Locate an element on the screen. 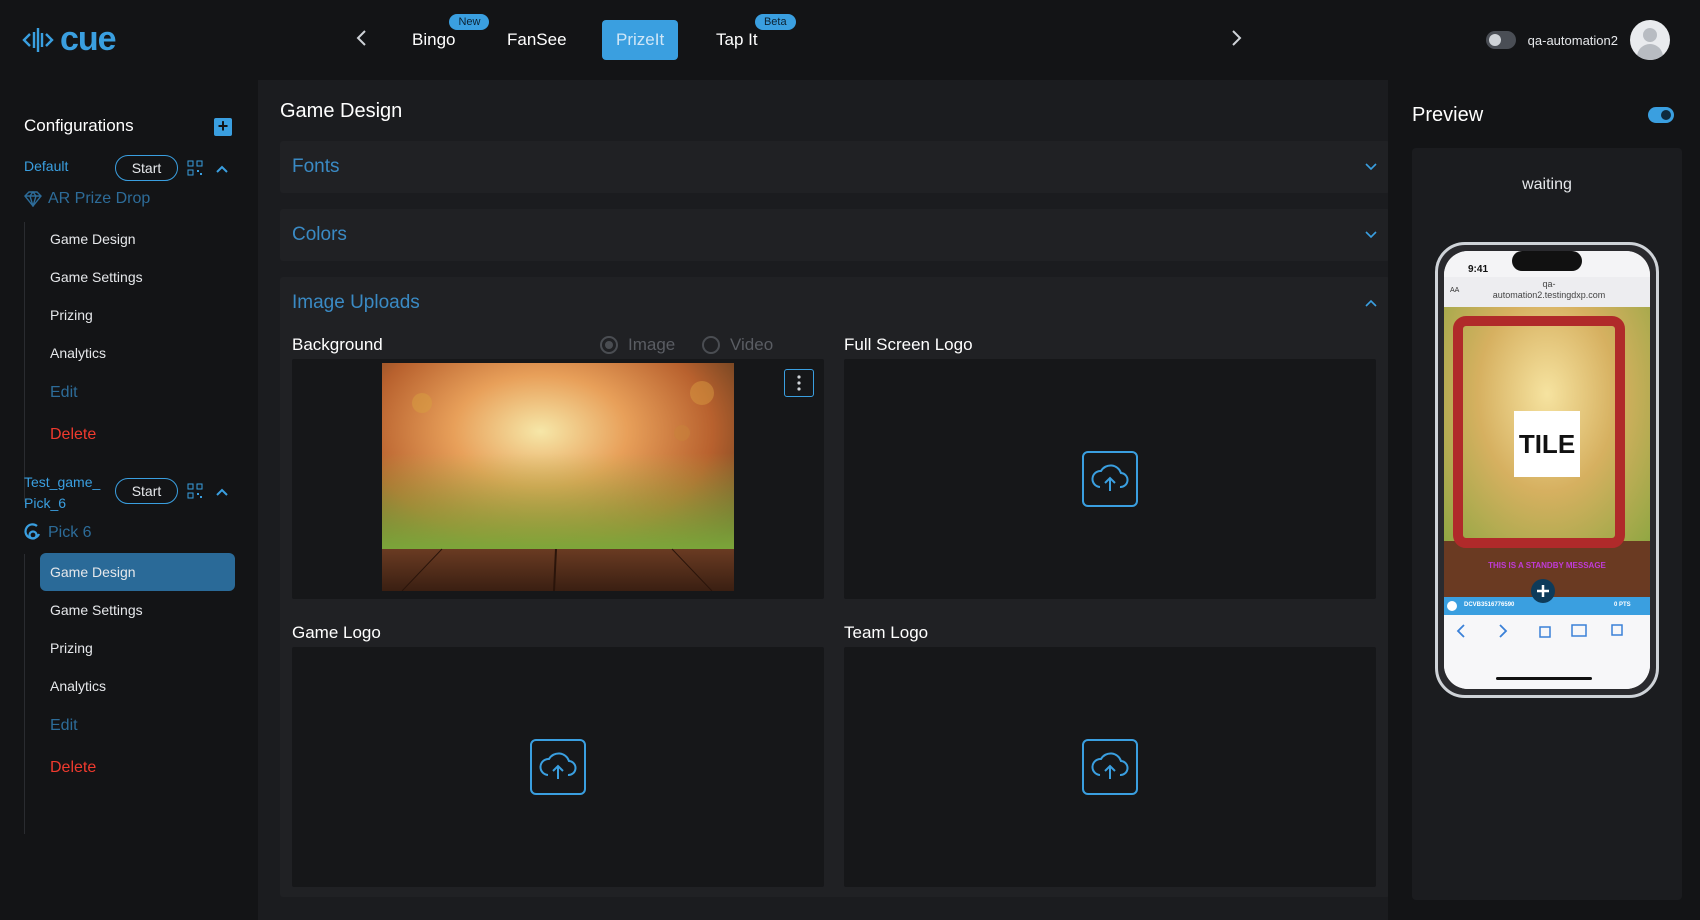 This screenshot has height=920, width=1700. accordion-label: Fonts is located at coordinates (316, 166).